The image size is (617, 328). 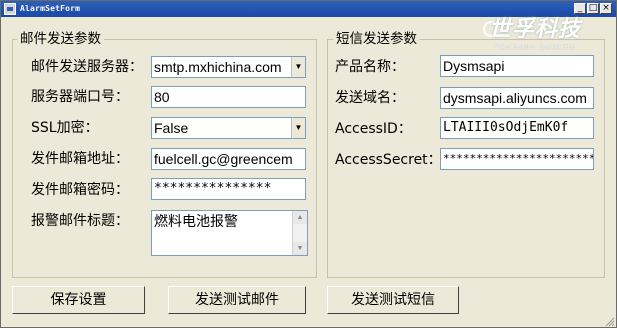 I want to click on ssl-value: False, so click(x=171, y=128).